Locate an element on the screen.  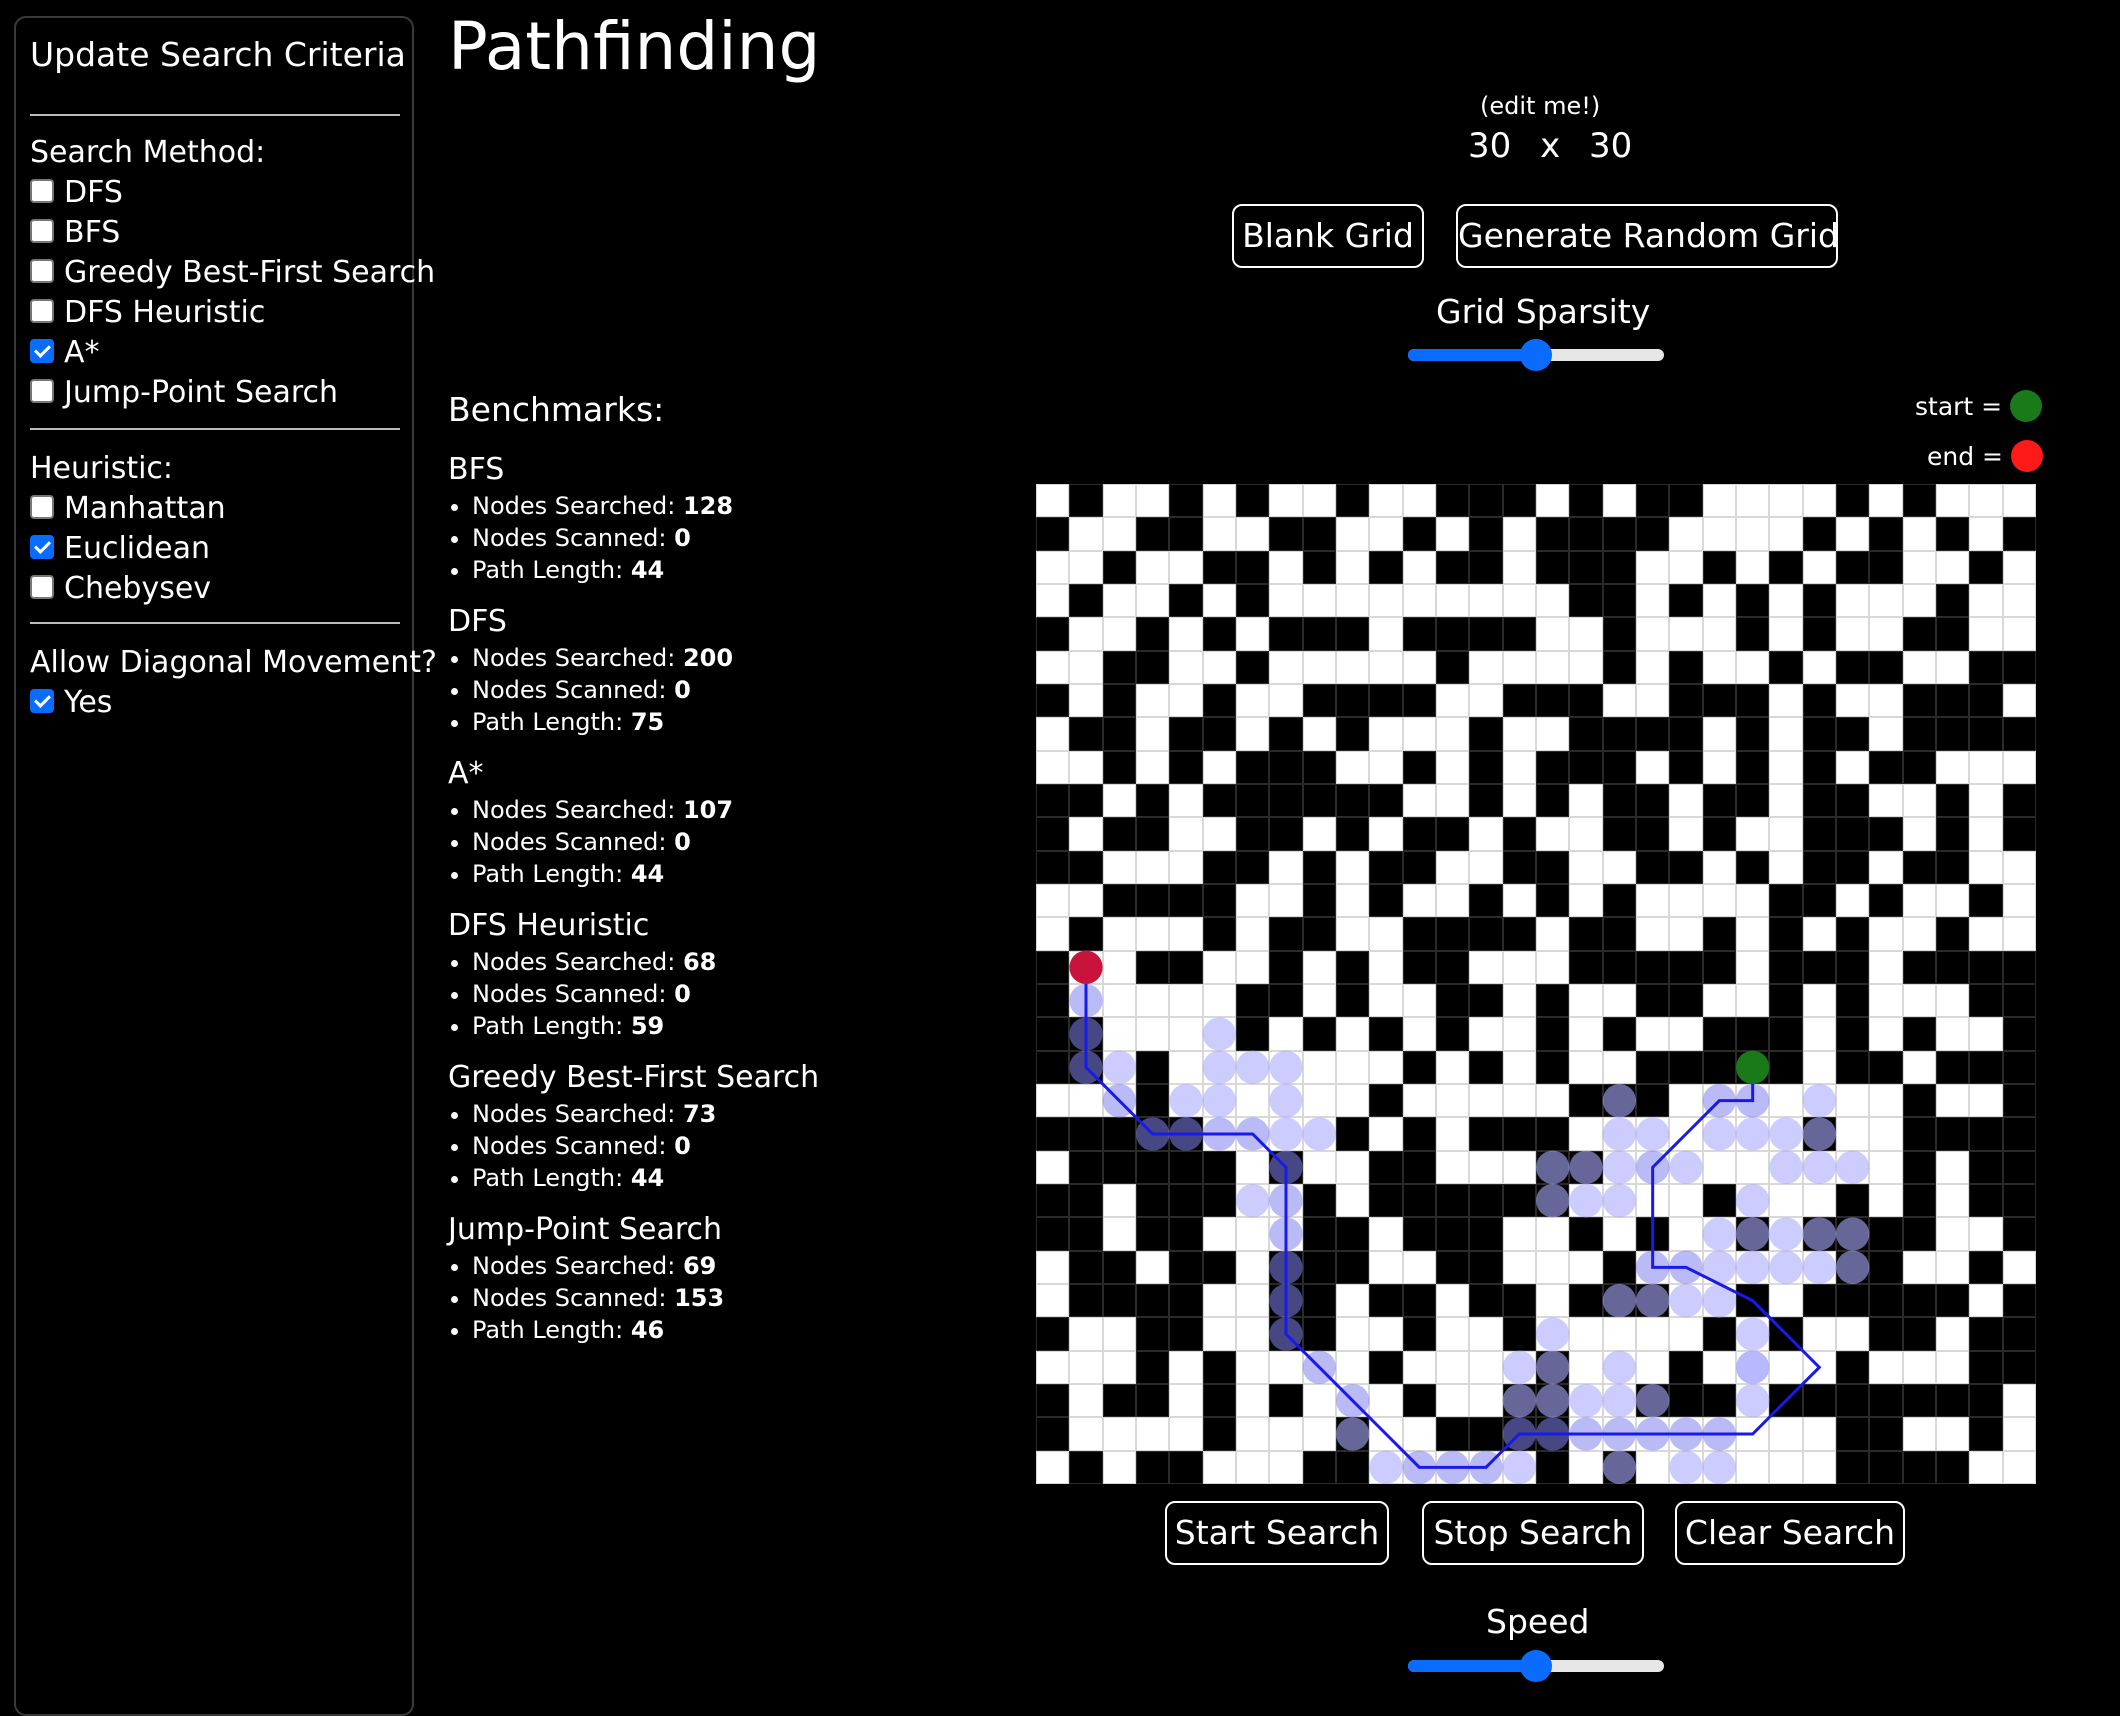
heuristic-checkbox-chebysev is located at coordinates (42, 587).